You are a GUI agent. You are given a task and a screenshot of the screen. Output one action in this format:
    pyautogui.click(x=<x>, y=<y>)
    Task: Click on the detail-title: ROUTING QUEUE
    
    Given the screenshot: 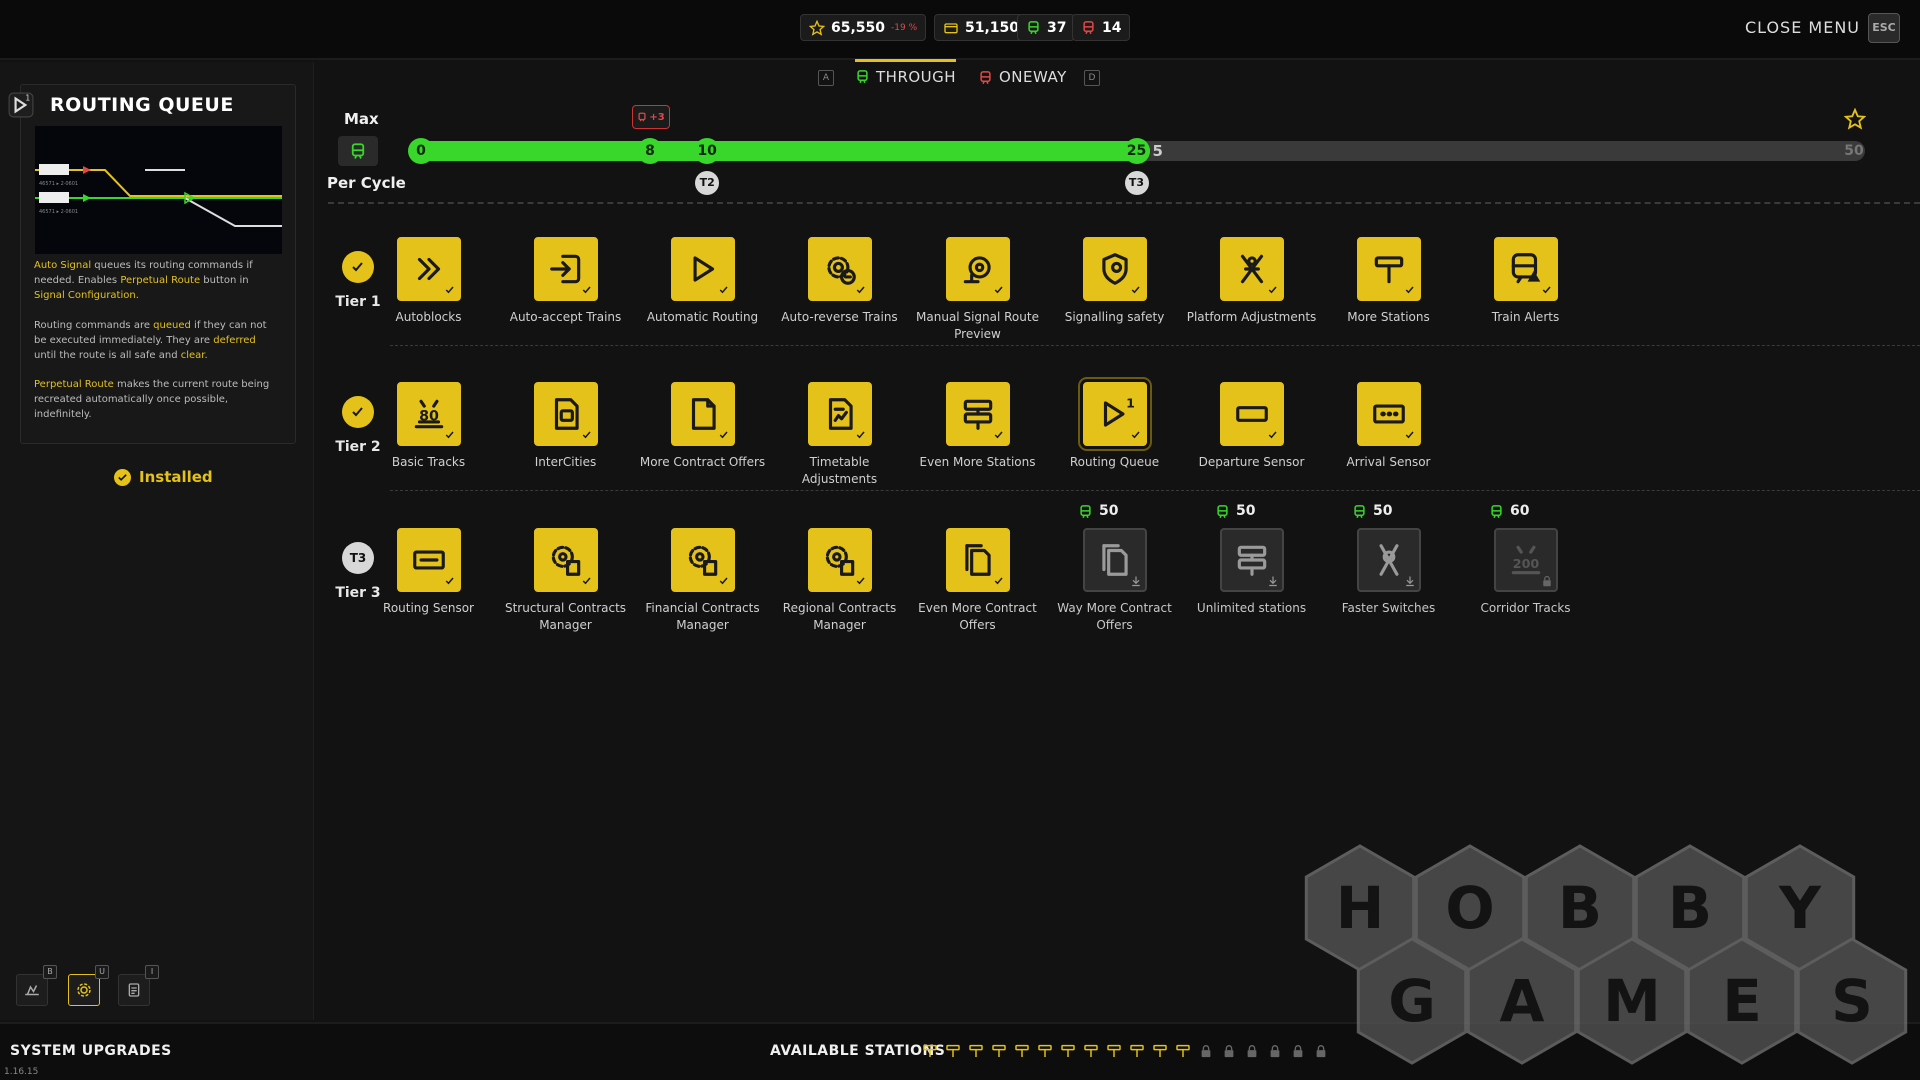 What is the action you would take?
    pyautogui.click(x=142, y=105)
    